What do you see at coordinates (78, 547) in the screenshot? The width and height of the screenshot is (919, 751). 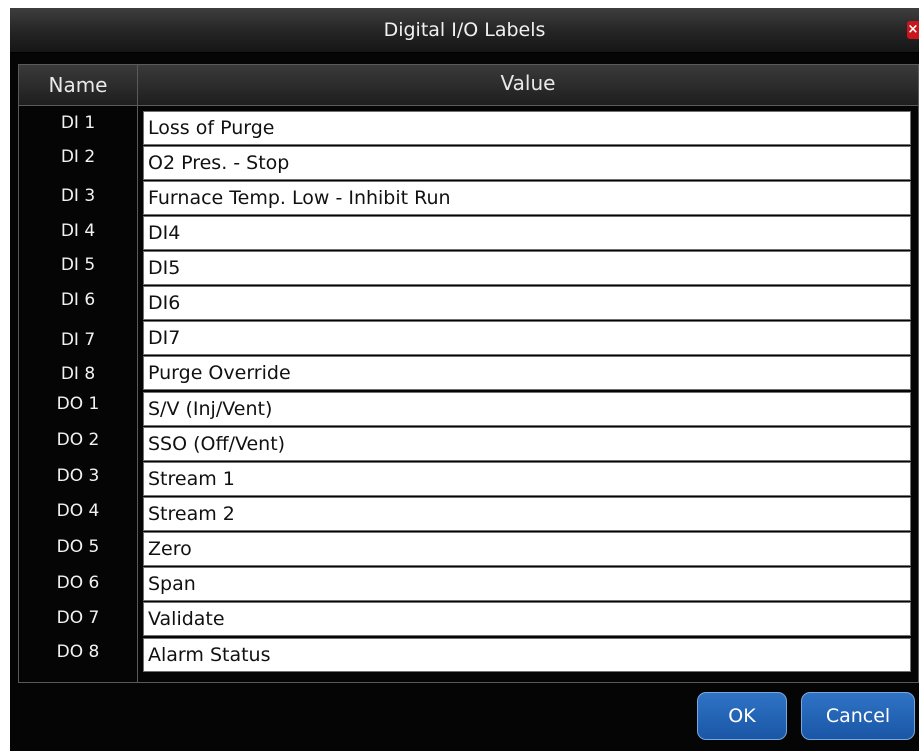 I see `row-name-label: DO 5` at bounding box center [78, 547].